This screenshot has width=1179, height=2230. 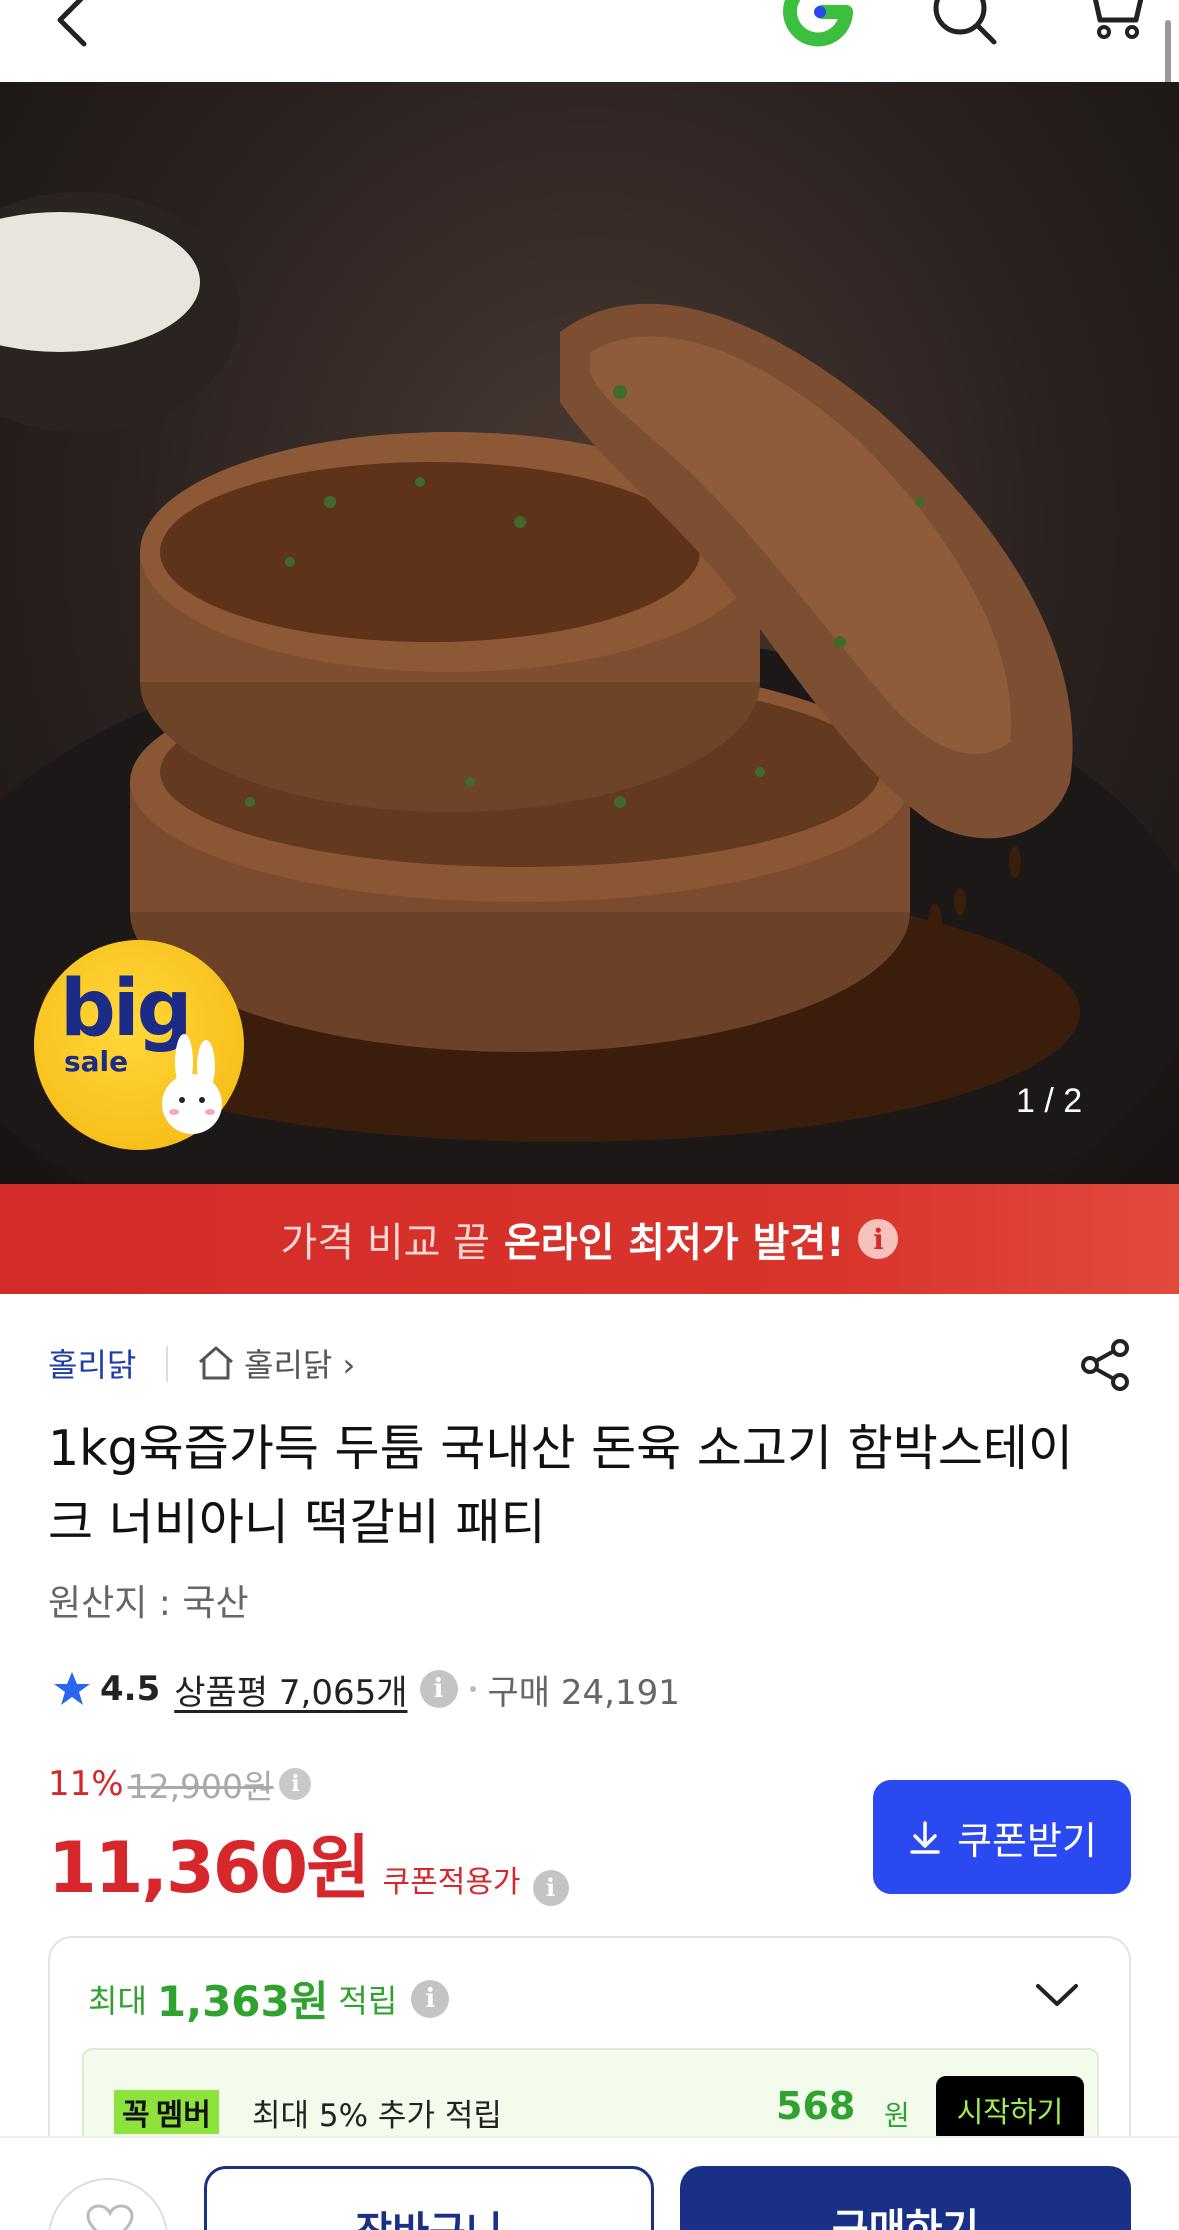 I want to click on discount-percent: 11%, so click(x=86, y=1784).